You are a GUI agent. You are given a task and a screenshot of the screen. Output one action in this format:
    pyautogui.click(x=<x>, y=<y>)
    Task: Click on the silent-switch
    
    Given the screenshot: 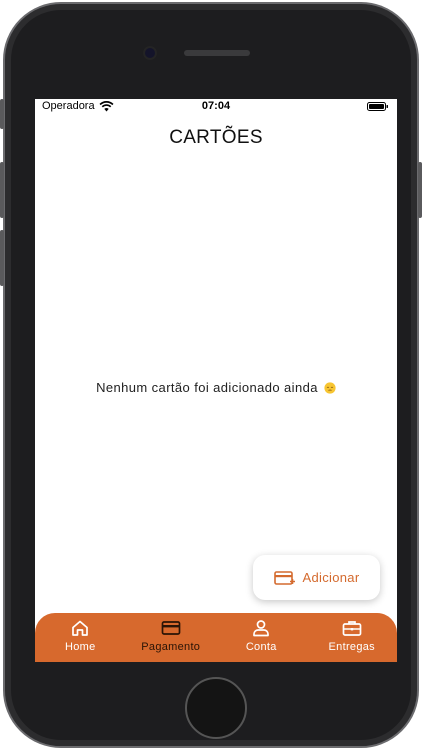 What is the action you would take?
    pyautogui.click(x=2, y=114)
    